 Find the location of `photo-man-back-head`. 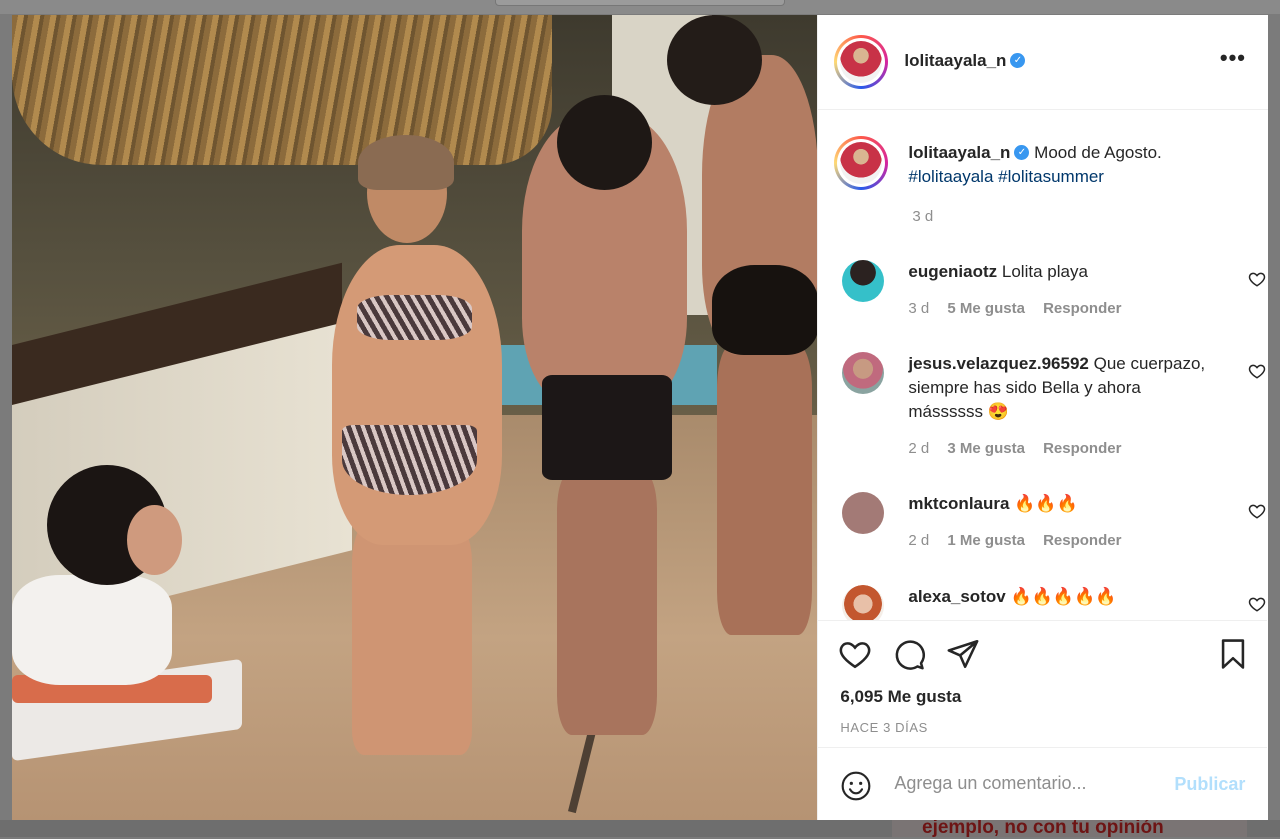

photo-man-back-head is located at coordinates (604, 142).